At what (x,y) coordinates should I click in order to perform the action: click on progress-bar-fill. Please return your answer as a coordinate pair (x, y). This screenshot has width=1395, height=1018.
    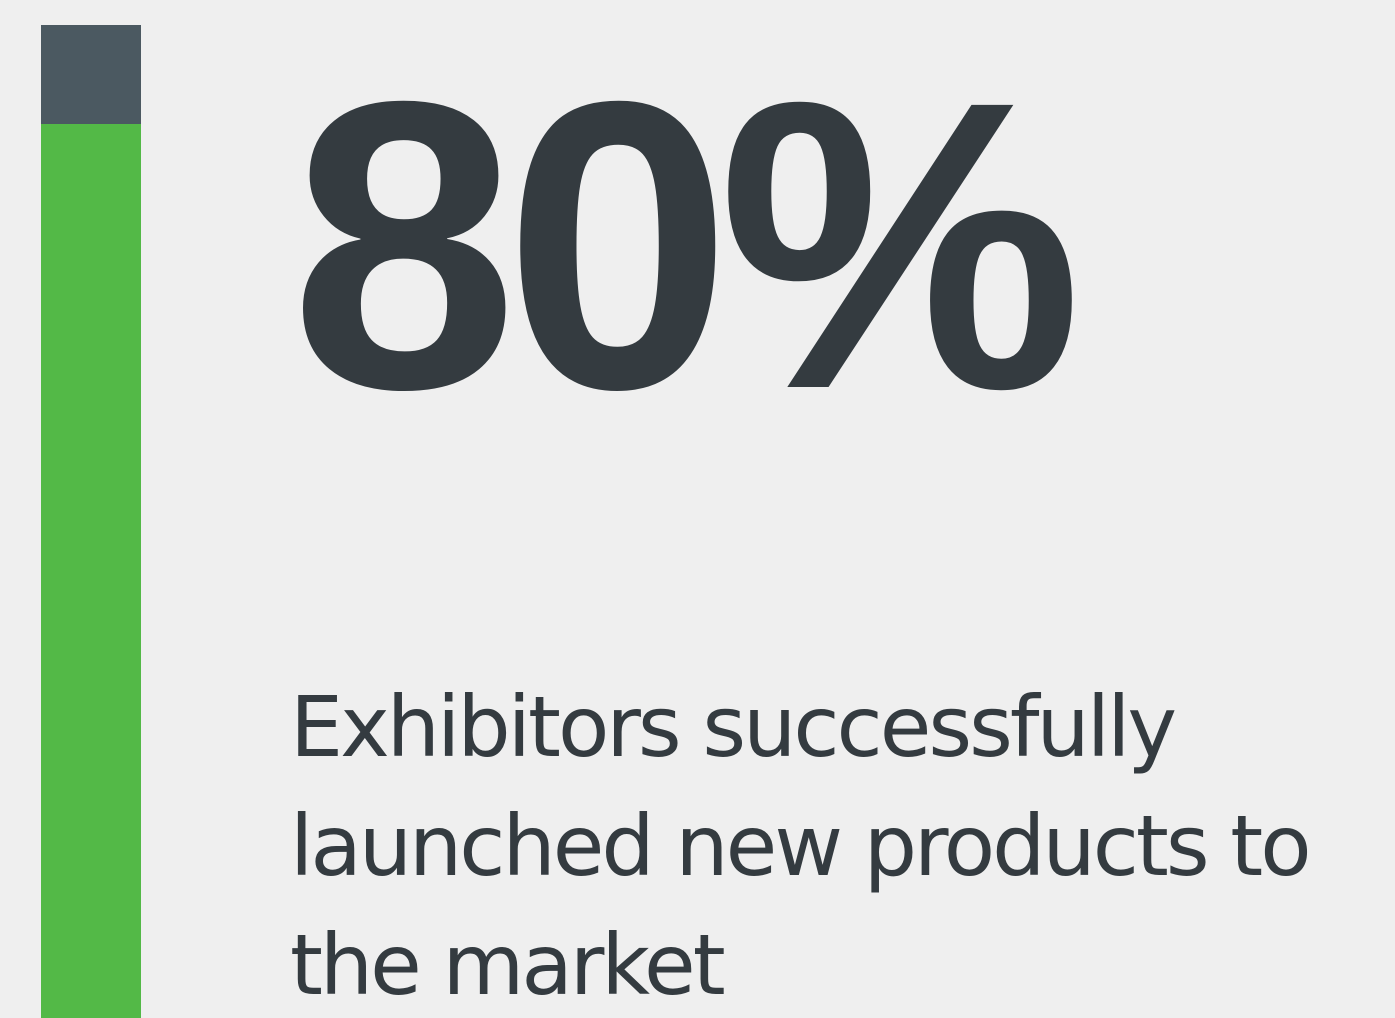
    Looking at the image, I should click on (91, 571).